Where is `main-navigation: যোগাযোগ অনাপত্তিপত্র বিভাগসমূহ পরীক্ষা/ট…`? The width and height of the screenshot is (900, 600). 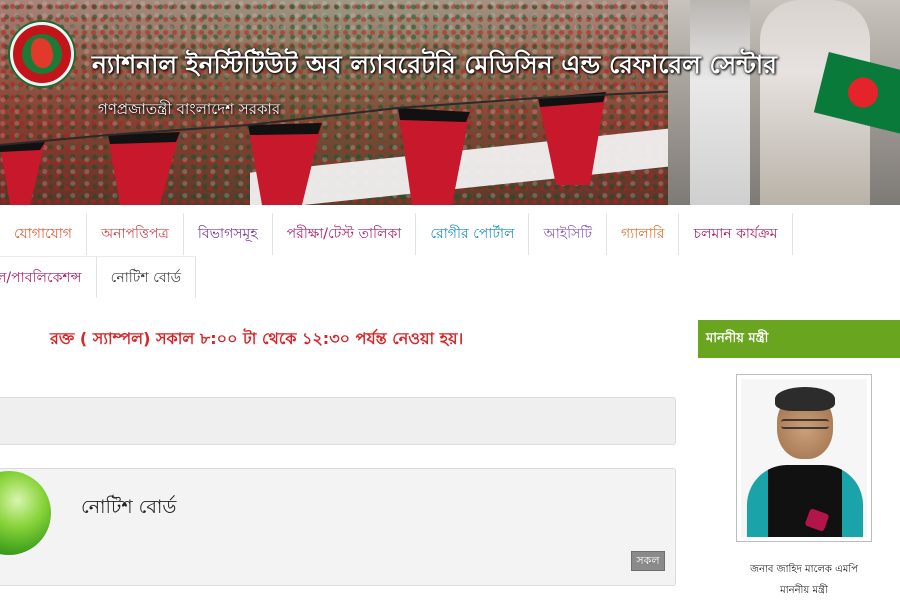
main-navigation: যোগাযোগ অনাপত্তিপত্র বিভাগসমূহ পরীক্ষা/ট… is located at coordinates (450, 255).